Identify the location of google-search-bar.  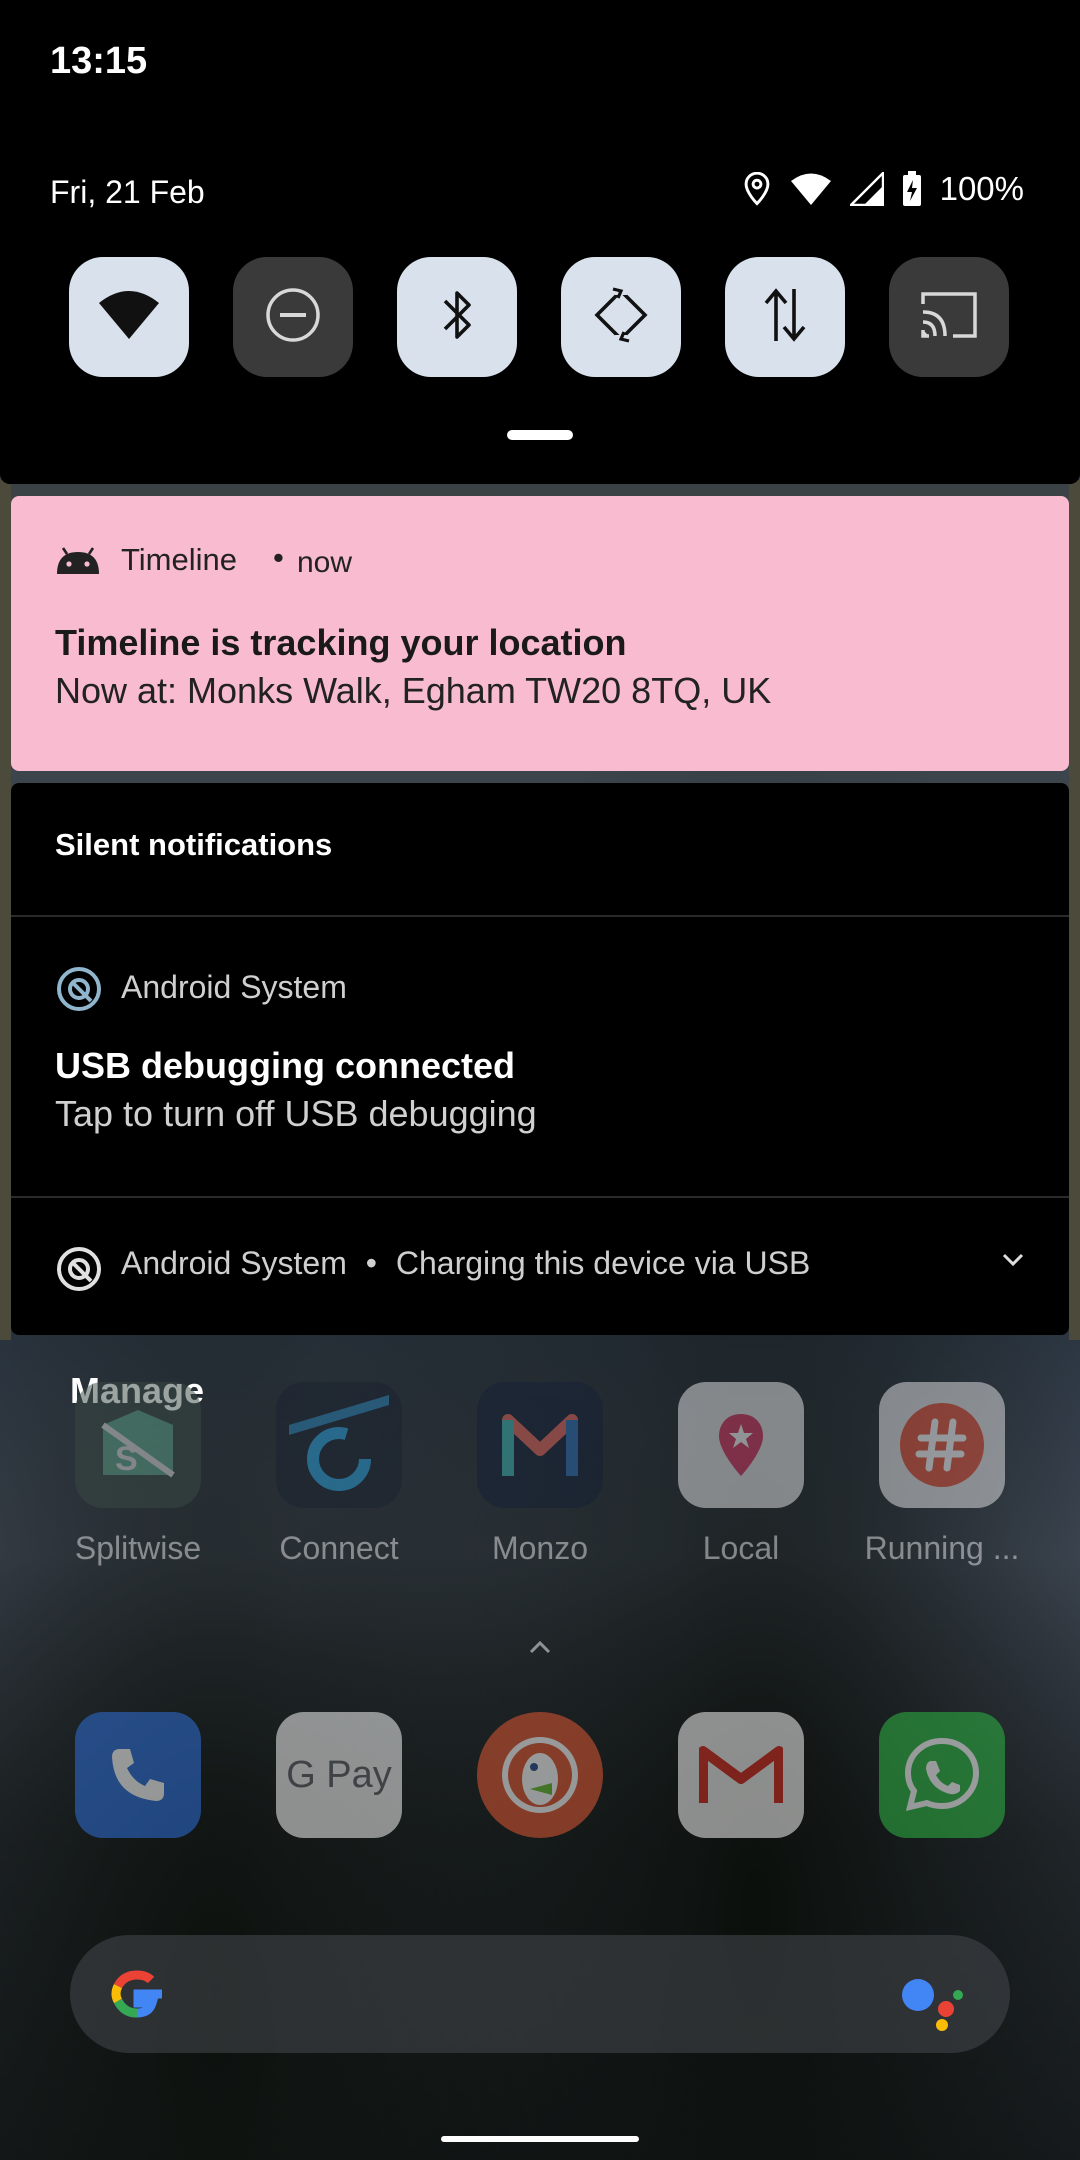
(540, 1994).